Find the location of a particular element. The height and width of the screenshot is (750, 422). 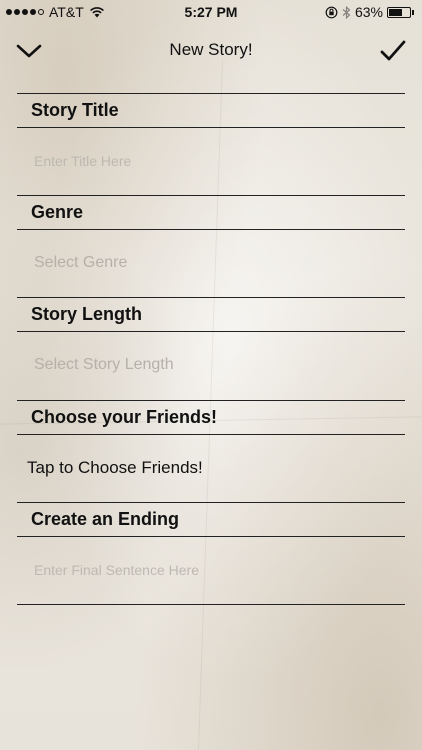

battery-percentage: 63% is located at coordinates (368, 12).